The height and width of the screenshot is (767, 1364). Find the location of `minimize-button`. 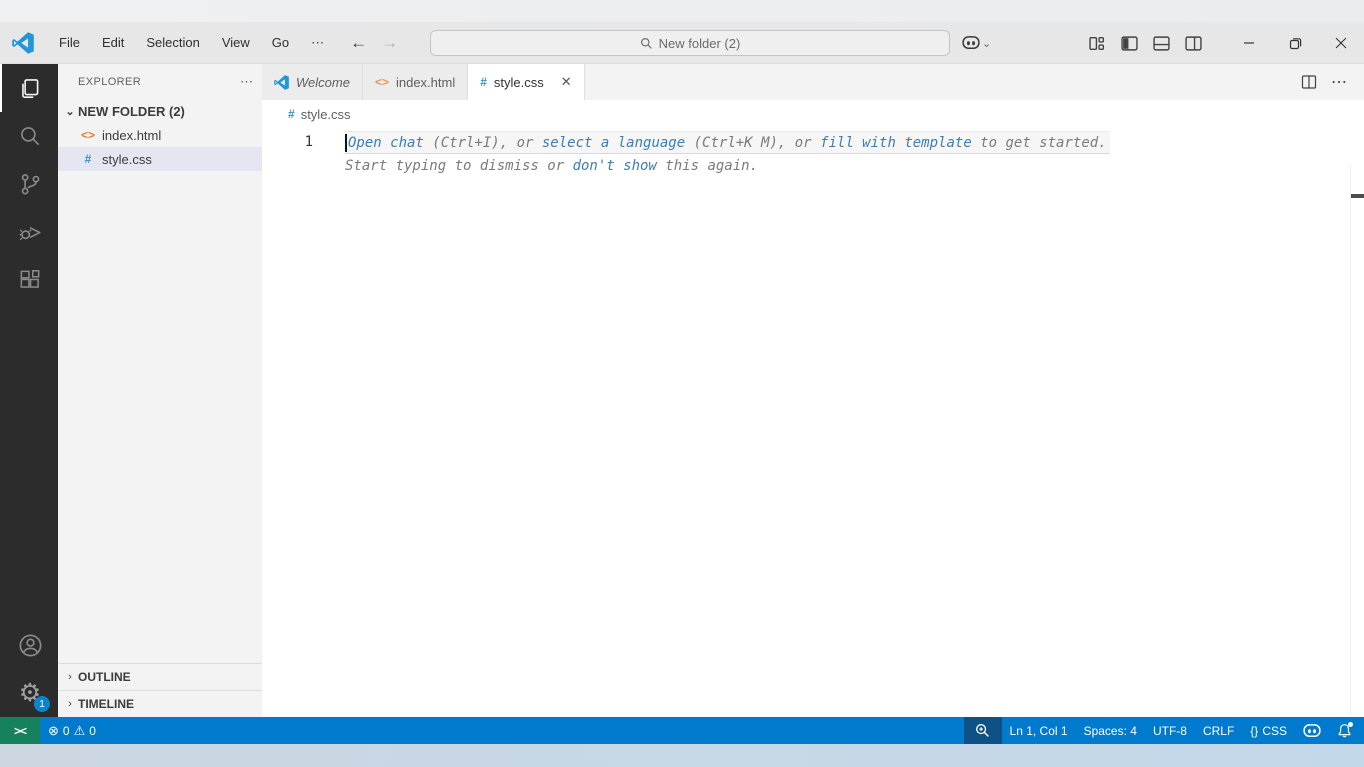

minimize-button is located at coordinates (1249, 43).